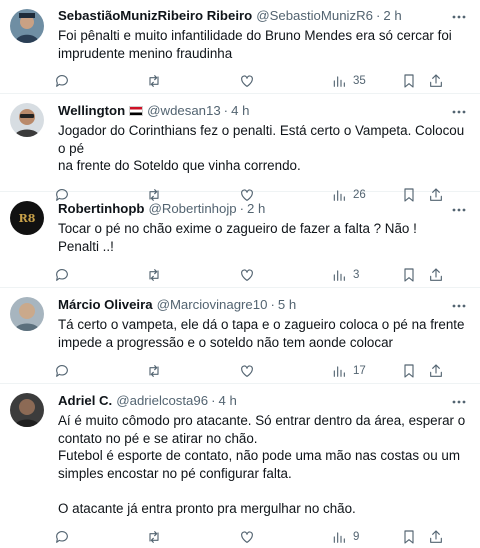 The image size is (480, 548). I want to click on display-name: Robertinhopb, so click(101, 209).